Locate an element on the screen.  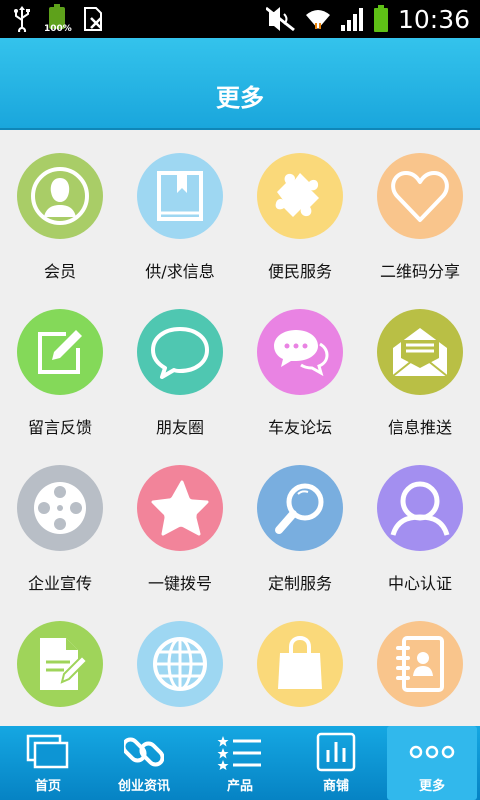
grid-item-feedback: 留言反馈 is located at coordinates (60, 364).